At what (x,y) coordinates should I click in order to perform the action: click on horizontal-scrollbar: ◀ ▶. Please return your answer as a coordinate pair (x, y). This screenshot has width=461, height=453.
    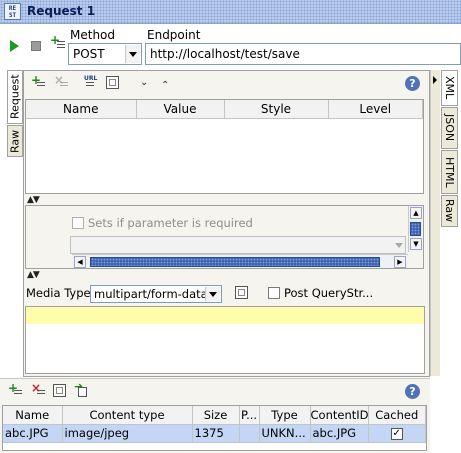
    Looking at the image, I should click on (240, 261).